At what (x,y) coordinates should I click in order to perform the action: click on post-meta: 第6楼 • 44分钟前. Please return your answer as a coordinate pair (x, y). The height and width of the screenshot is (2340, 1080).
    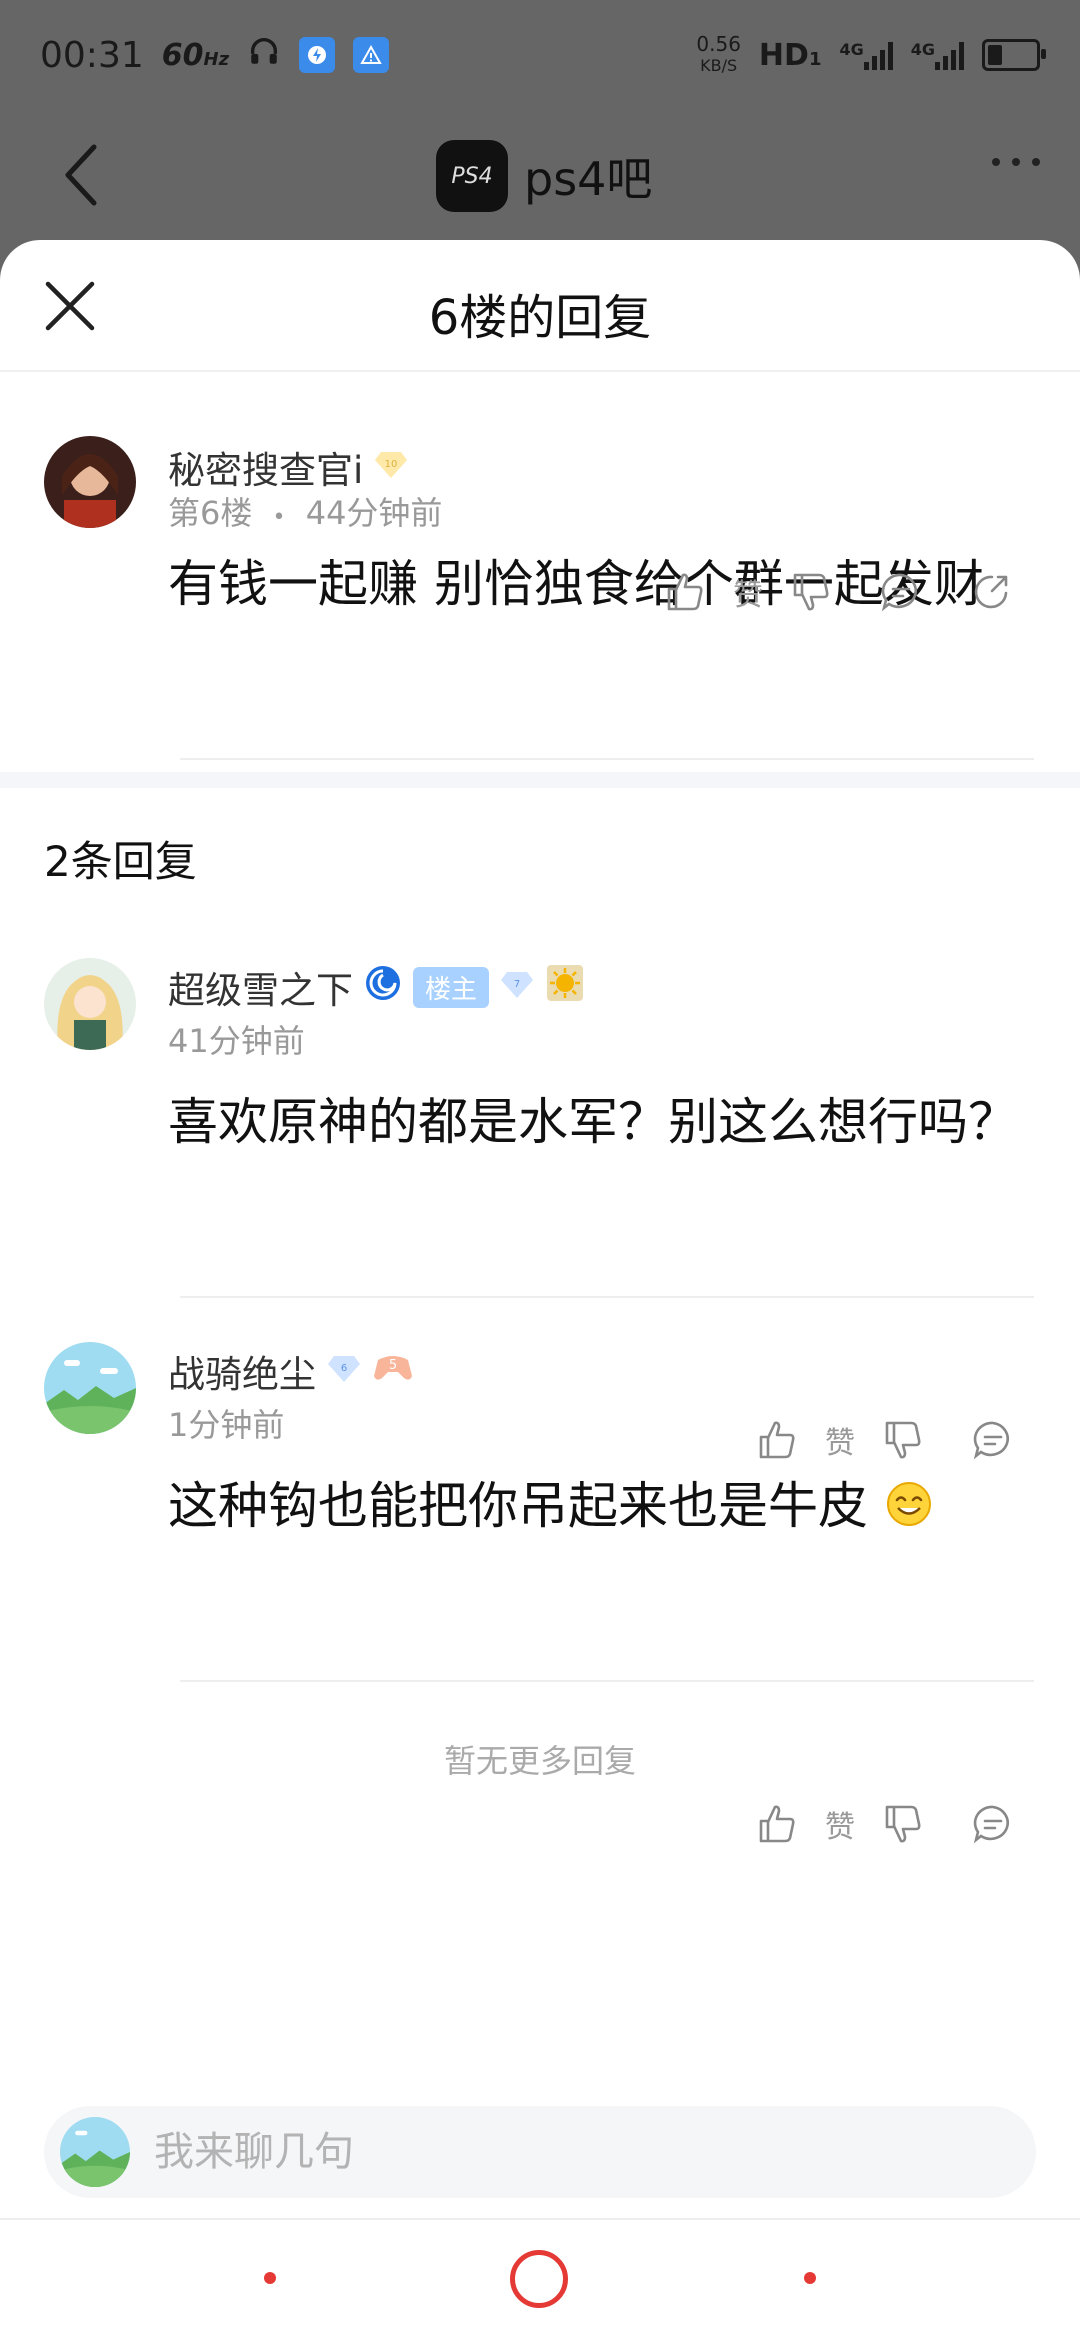
    Looking at the image, I should click on (305, 511).